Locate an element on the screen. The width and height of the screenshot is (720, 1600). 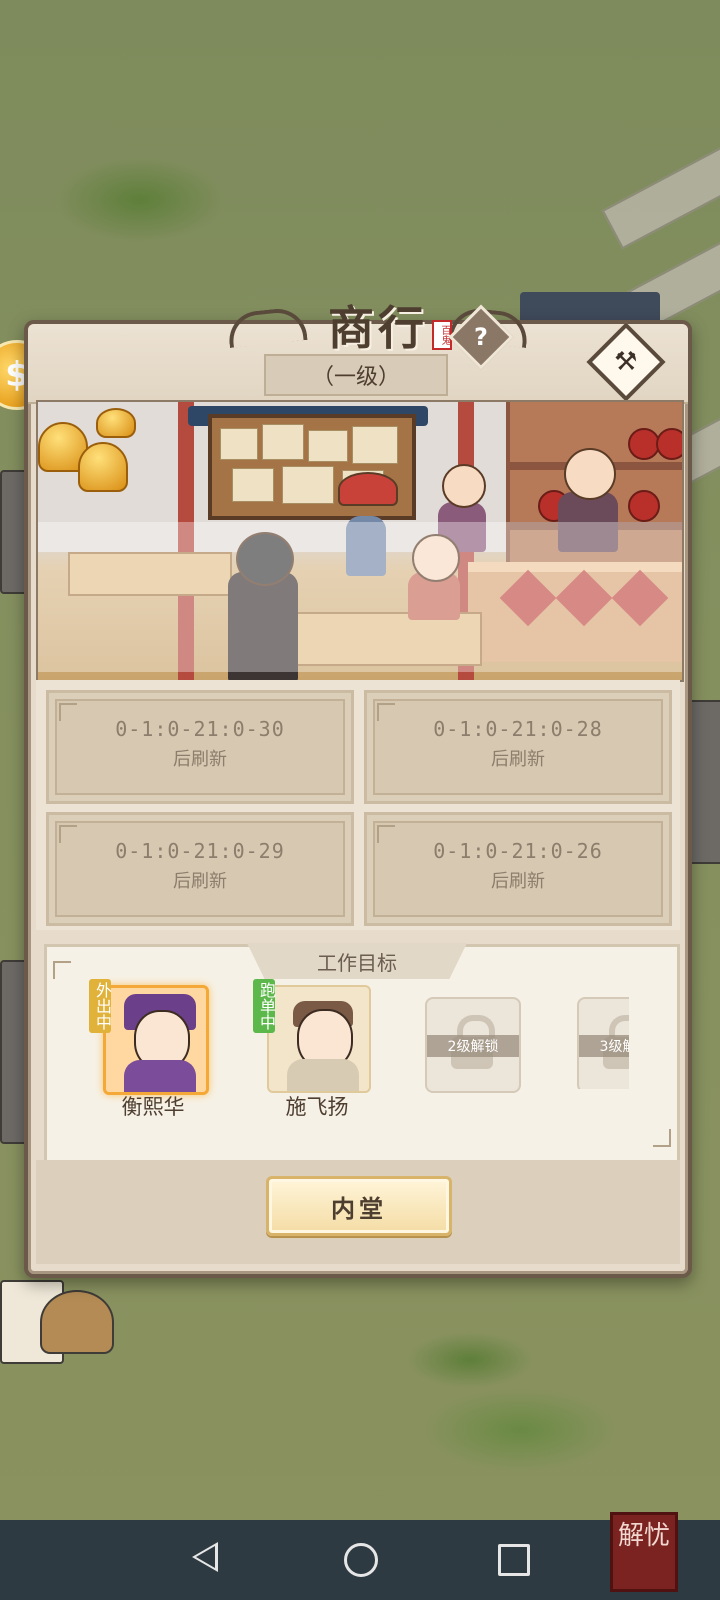
recent-apps-icon is located at coordinates (514, 1560).